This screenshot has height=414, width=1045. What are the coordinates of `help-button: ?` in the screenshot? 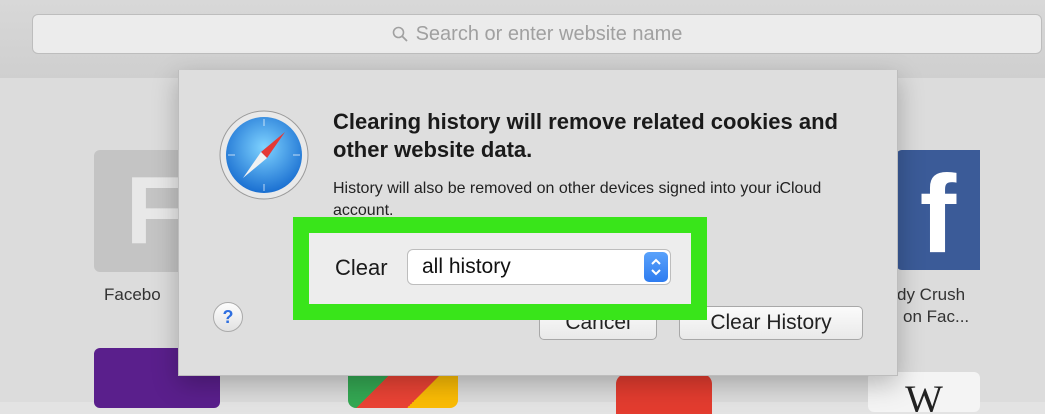 It's located at (228, 317).